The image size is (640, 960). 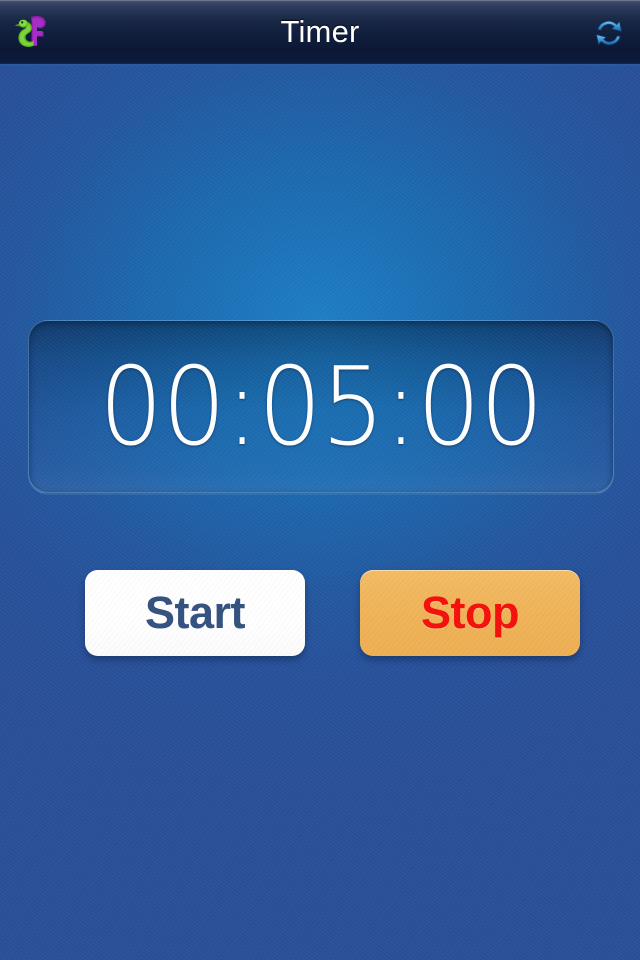 What do you see at coordinates (470, 613) in the screenshot?
I see `stop-button: Stop` at bounding box center [470, 613].